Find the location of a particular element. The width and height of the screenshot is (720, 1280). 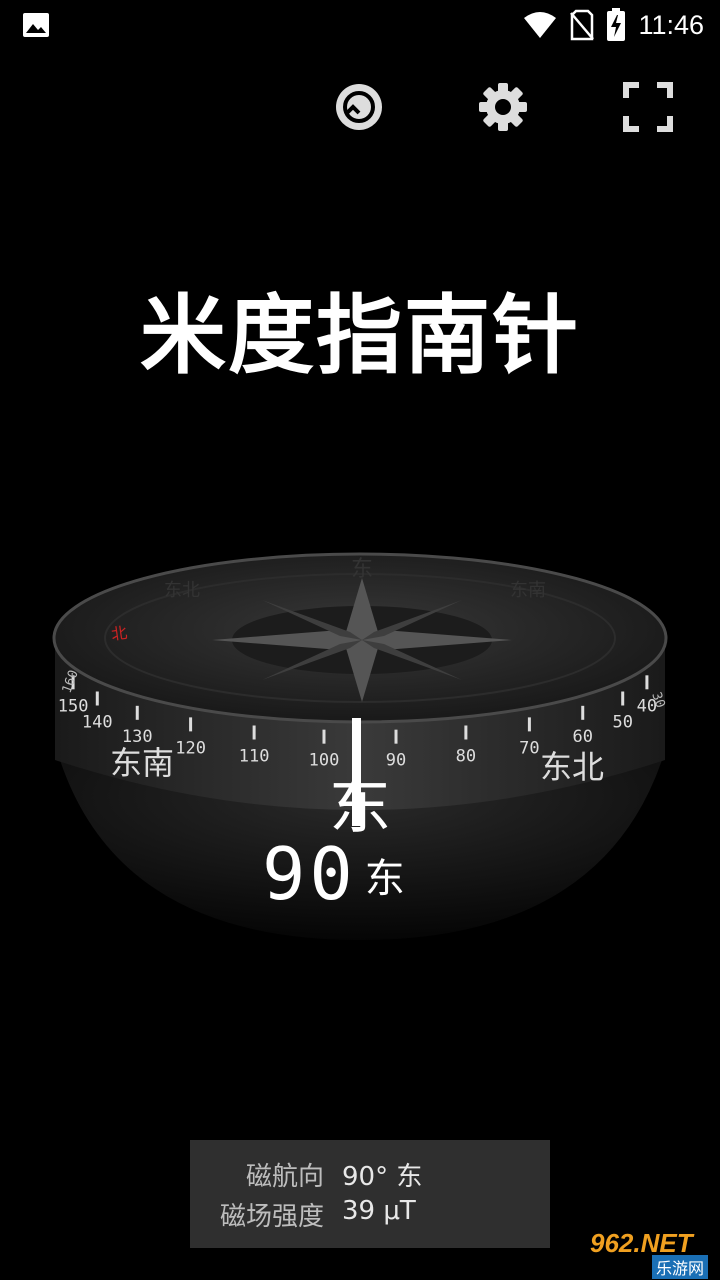

scale-tick-label: 80 is located at coordinates (466, 756).